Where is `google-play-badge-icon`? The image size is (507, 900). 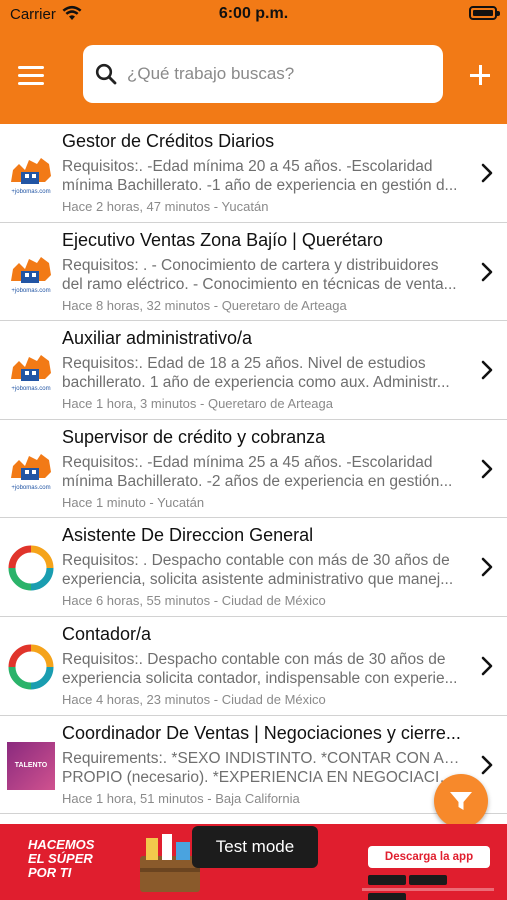
google-play-badge-icon is located at coordinates (428, 880).